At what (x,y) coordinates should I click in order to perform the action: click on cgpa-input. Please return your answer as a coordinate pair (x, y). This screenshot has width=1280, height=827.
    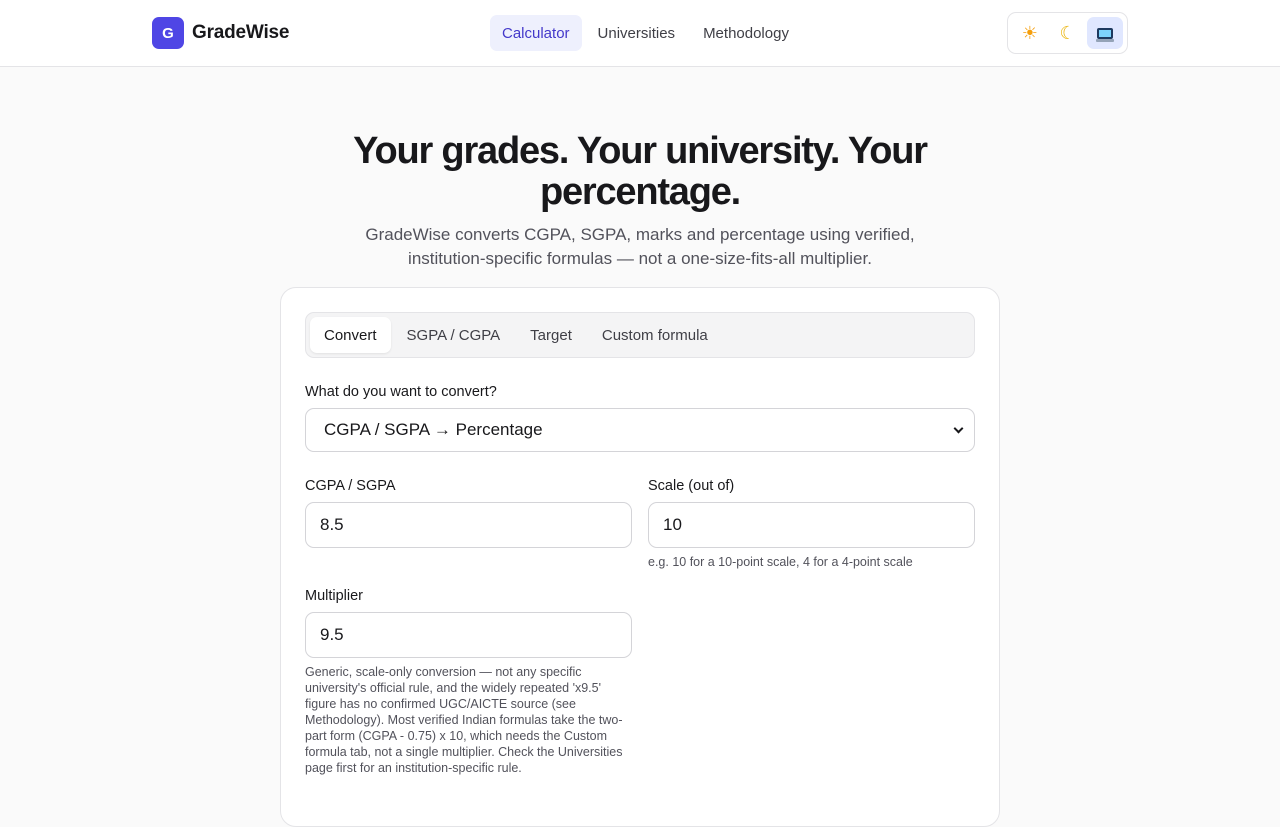
    Looking at the image, I should click on (468, 525).